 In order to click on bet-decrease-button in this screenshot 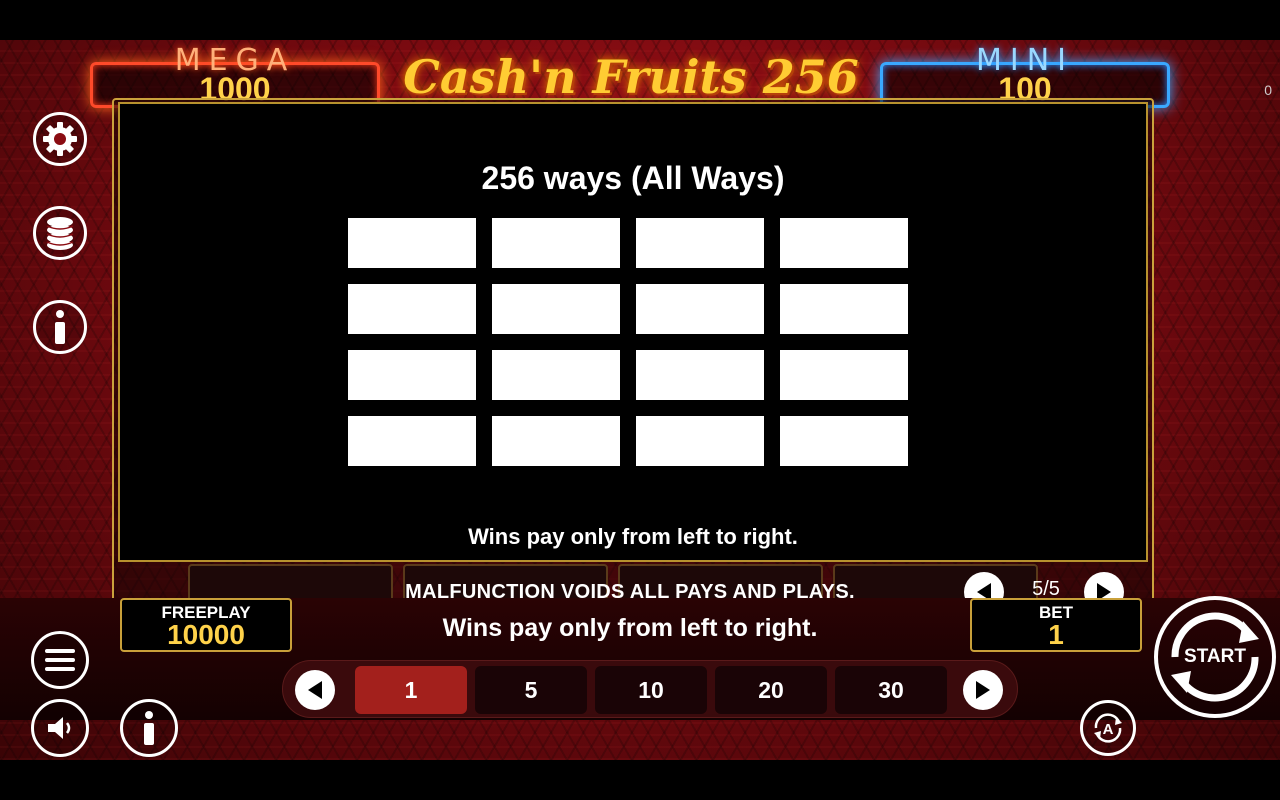, I will do `click(315, 690)`.